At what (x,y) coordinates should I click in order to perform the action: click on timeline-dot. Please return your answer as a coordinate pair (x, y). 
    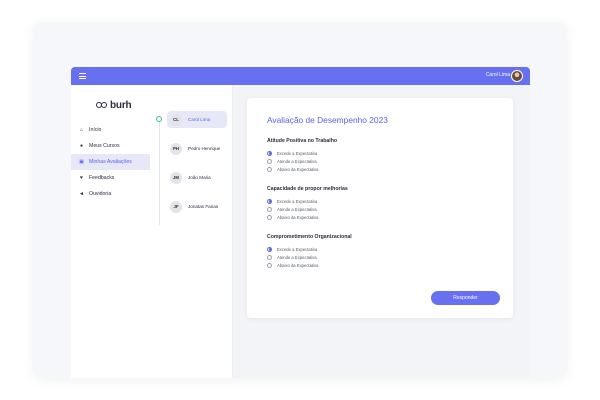
    Looking at the image, I should click on (159, 119).